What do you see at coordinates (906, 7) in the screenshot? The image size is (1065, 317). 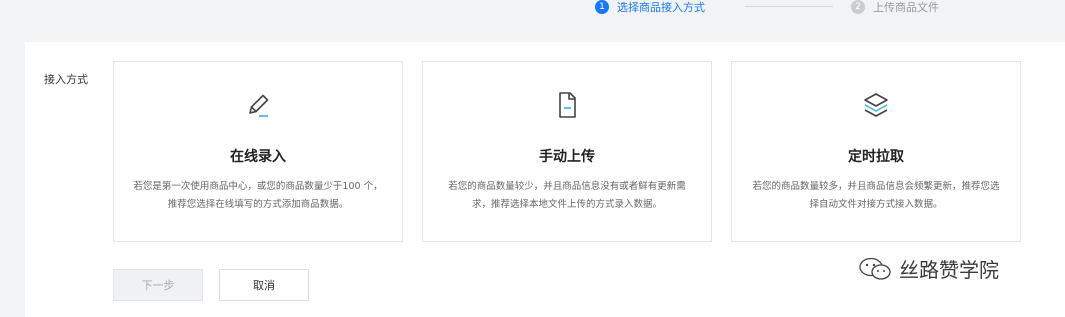 I see `step-2-label: 上传商品文件` at bounding box center [906, 7].